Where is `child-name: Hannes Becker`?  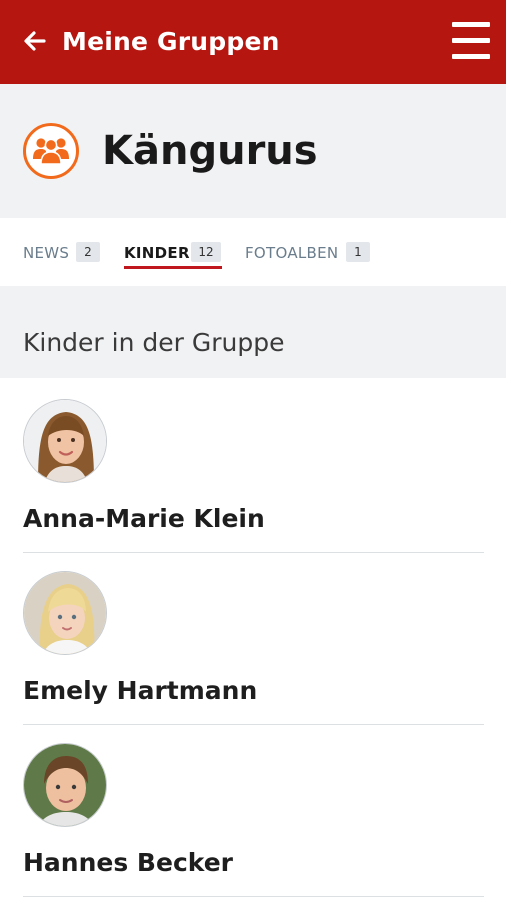 child-name: Hannes Becker is located at coordinates (128, 862).